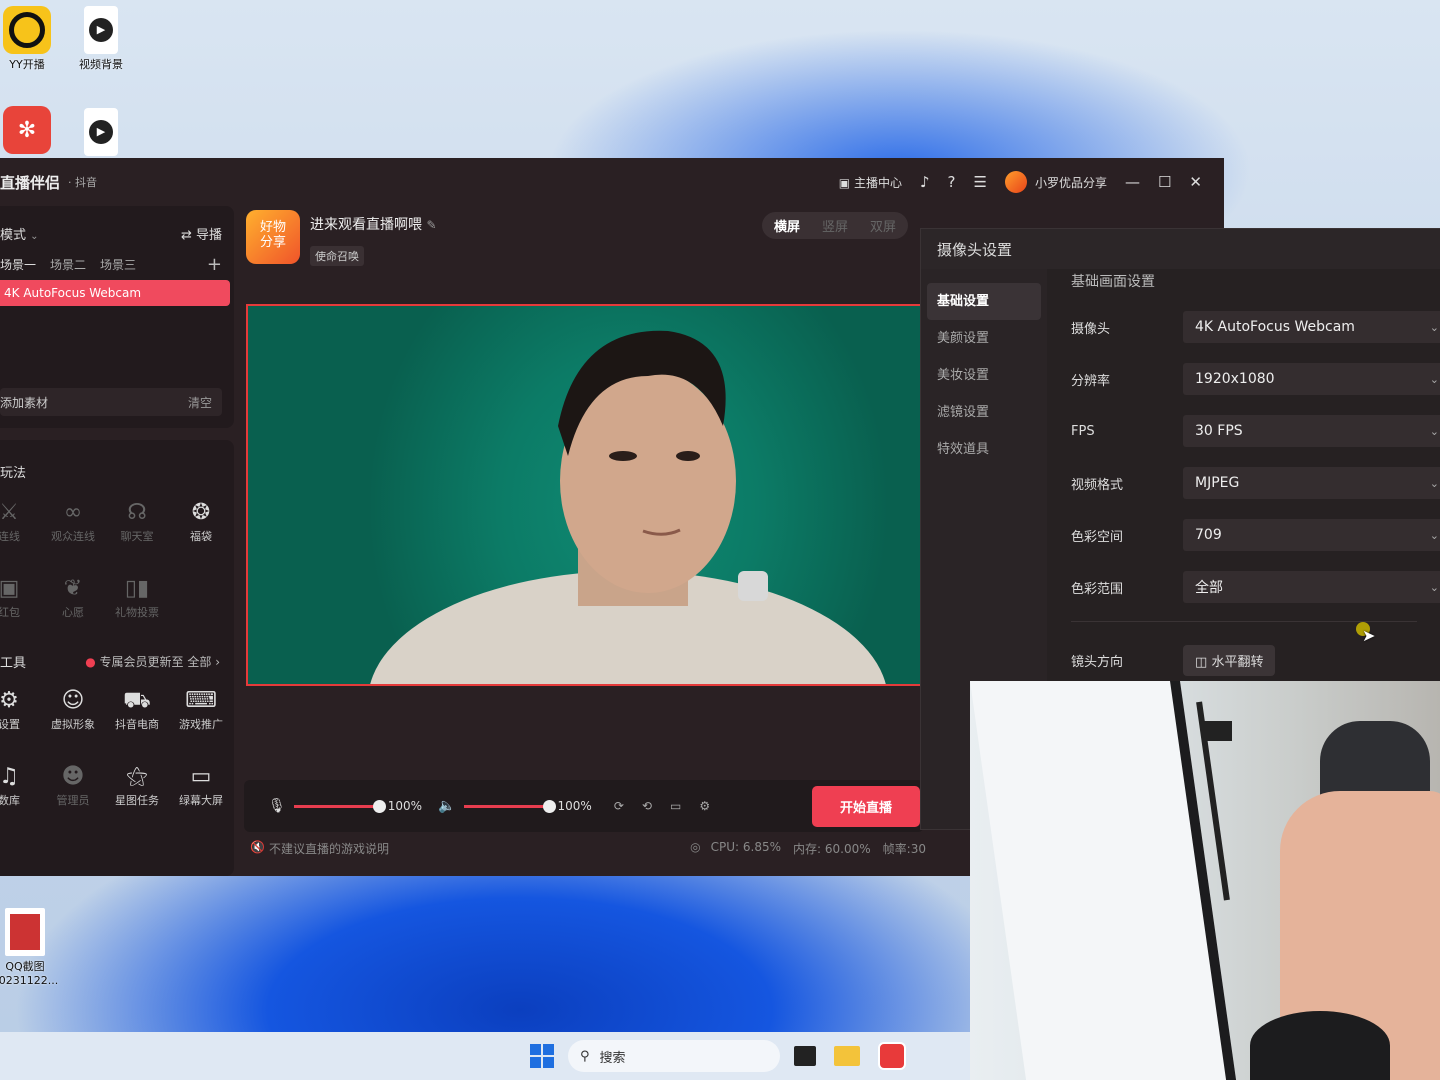 The width and height of the screenshot is (1440, 1080). Describe the element at coordinates (152, 661) in the screenshot. I see `member-update-link: ● 专属会员更新至 全部 ›` at that location.